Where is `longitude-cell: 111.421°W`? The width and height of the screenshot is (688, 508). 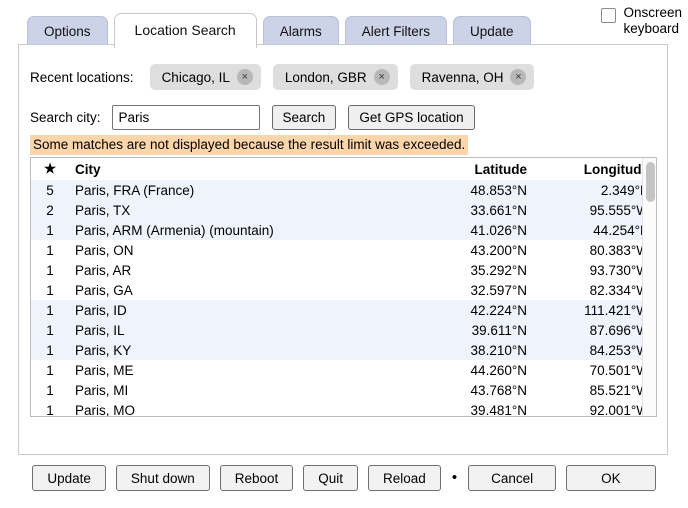 longitude-cell: 111.421°W is located at coordinates (591, 310).